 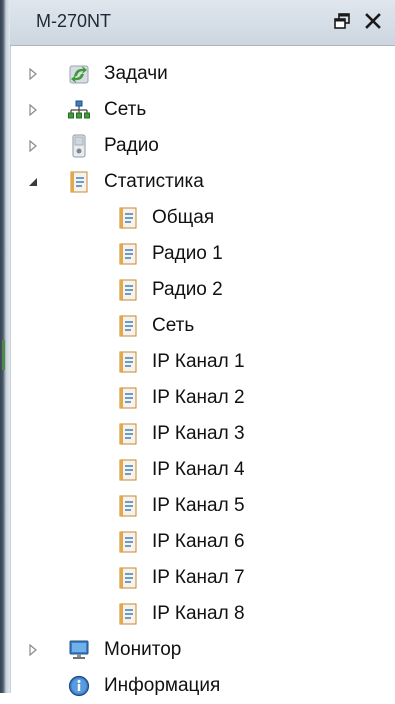 What do you see at coordinates (198, 469) in the screenshot?
I see `tree-item-label: IP Канал 4` at bounding box center [198, 469].